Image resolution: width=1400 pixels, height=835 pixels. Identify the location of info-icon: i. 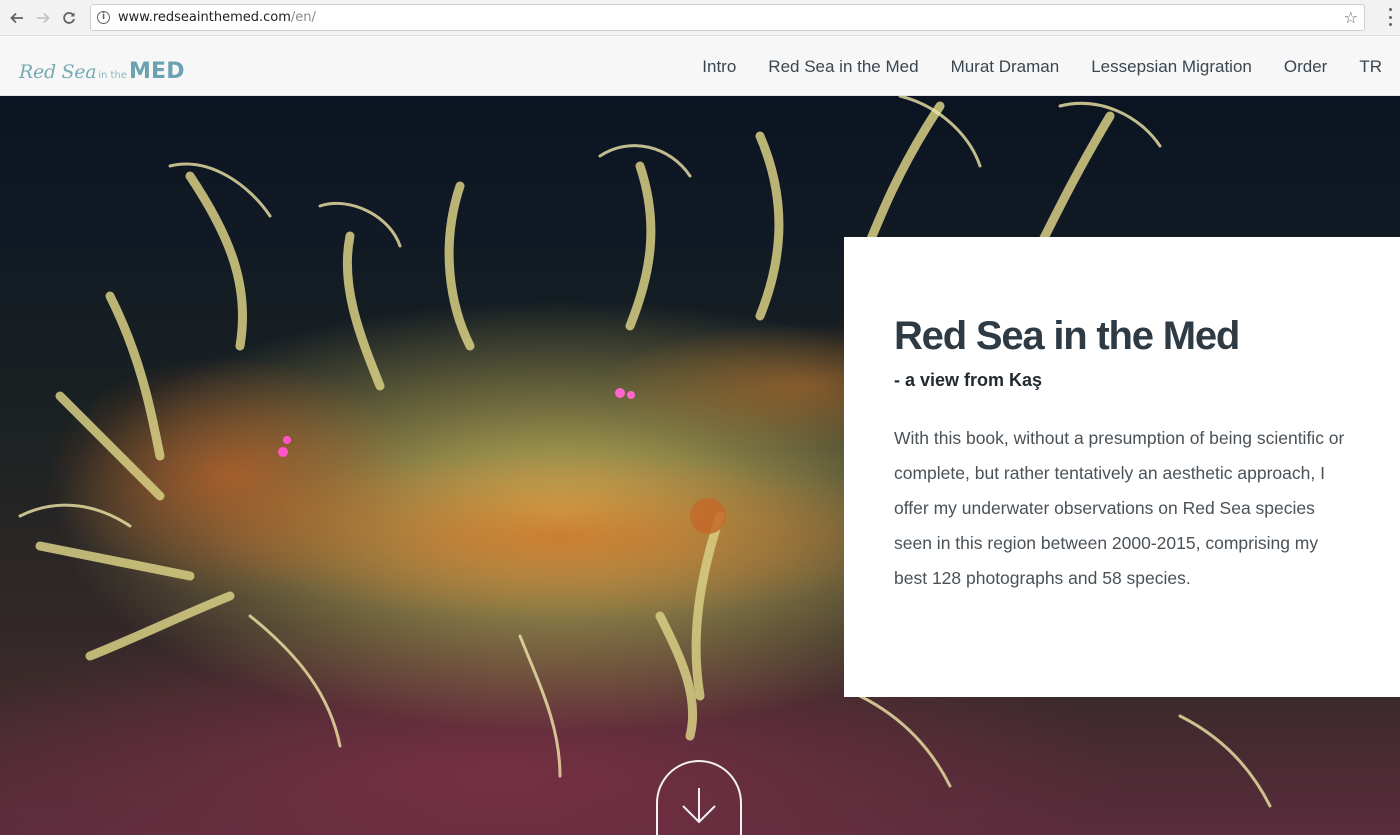
(103, 17).